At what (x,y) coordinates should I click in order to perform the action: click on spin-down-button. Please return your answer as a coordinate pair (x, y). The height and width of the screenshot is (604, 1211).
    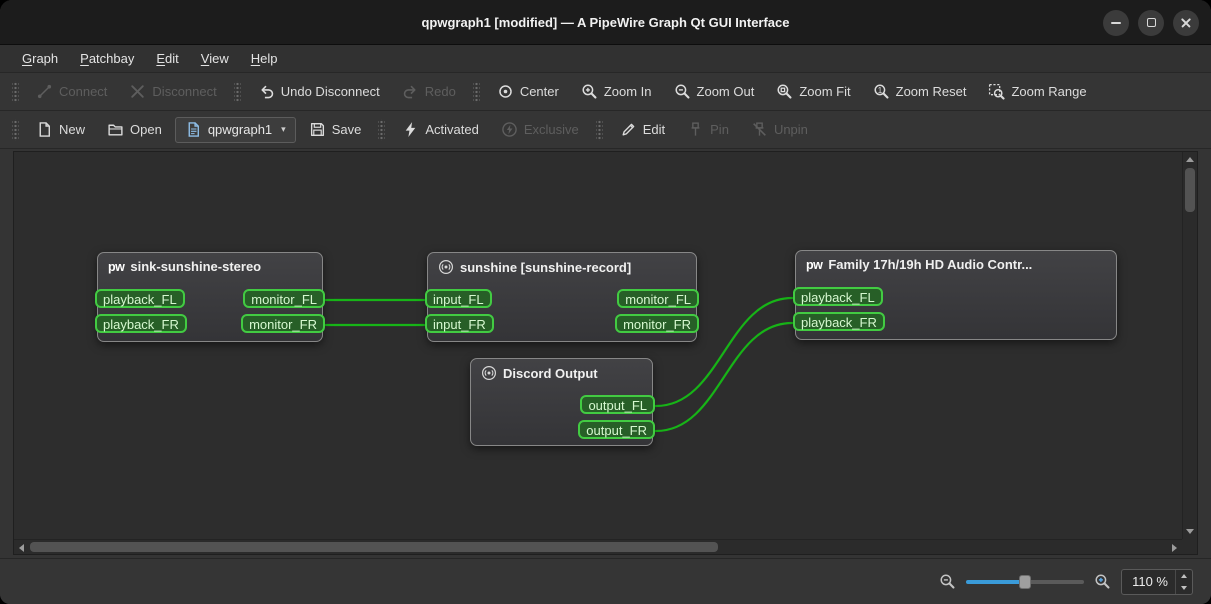
    Looking at the image, I should click on (1184, 588).